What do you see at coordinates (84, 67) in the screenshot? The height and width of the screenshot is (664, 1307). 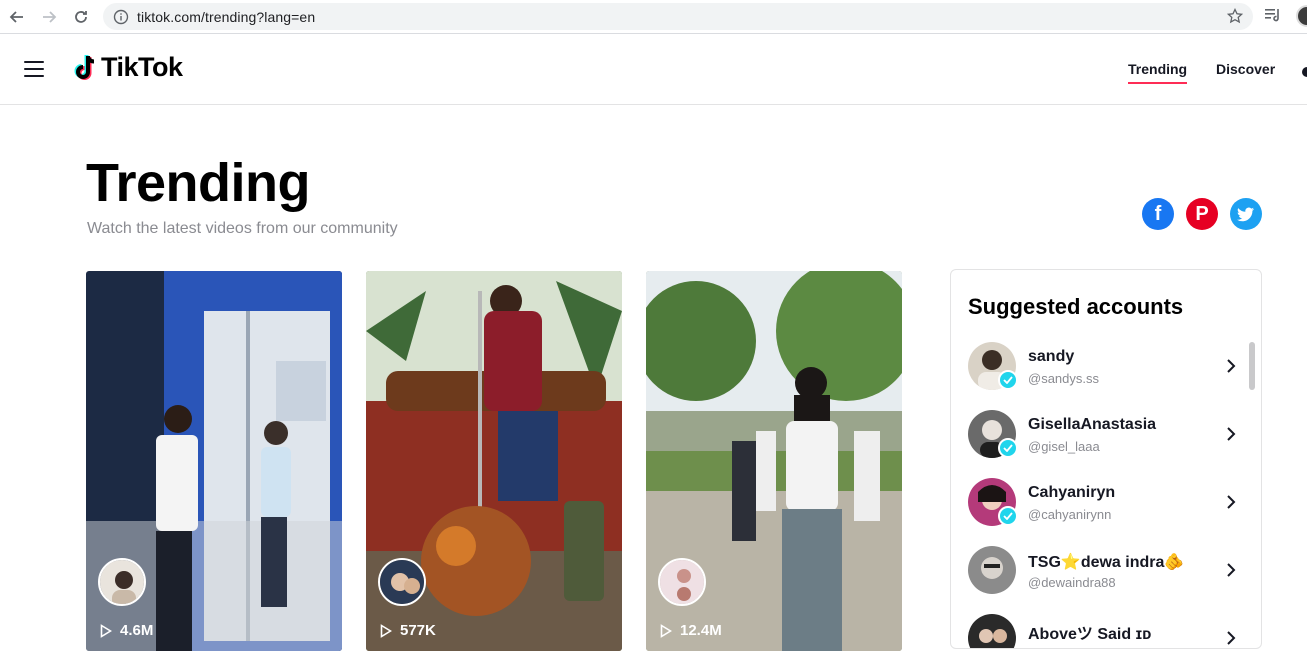 I see `tiktok-note-icon` at bounding box center [84, 67].